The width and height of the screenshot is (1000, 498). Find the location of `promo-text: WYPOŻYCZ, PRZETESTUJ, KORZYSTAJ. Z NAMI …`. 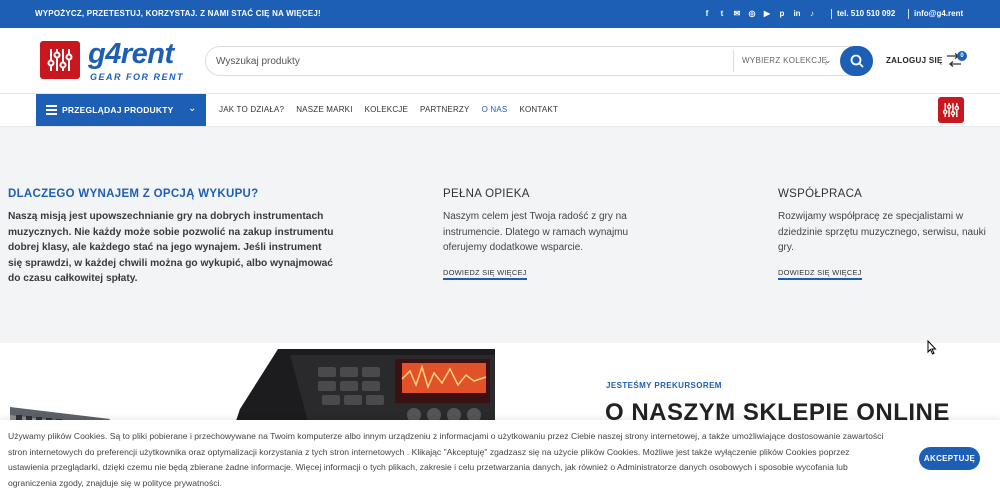

promo-text: WYPOŻYCZ, PRZETESTUJ, KORZYSTAJ. Z NAMI … is located at coordinates (178, 13).